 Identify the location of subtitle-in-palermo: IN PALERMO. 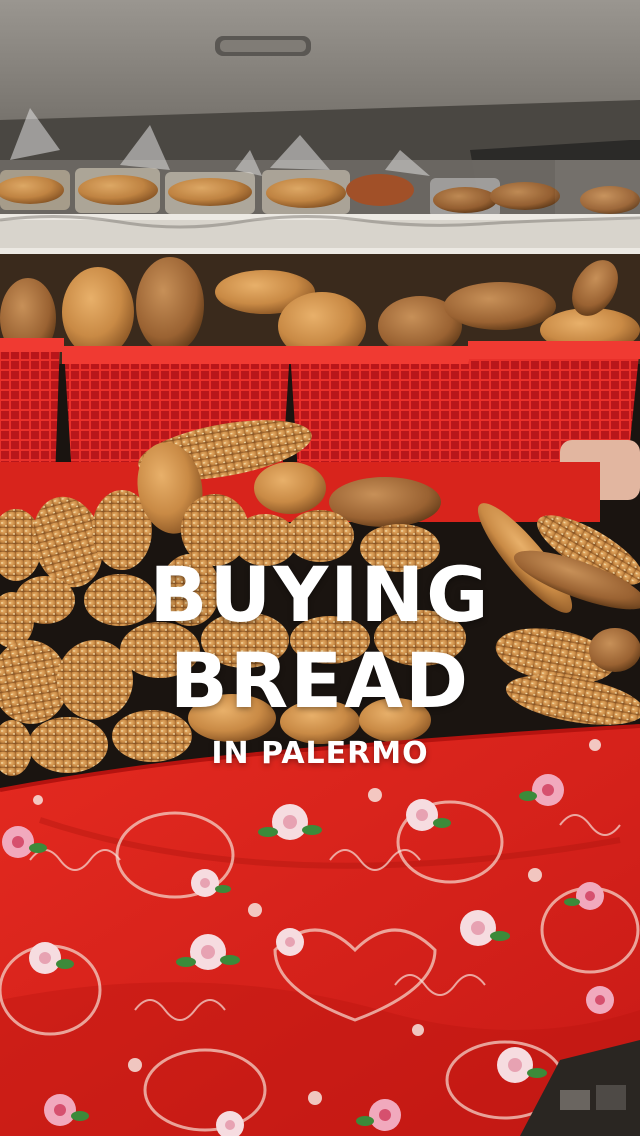
(320, 753).